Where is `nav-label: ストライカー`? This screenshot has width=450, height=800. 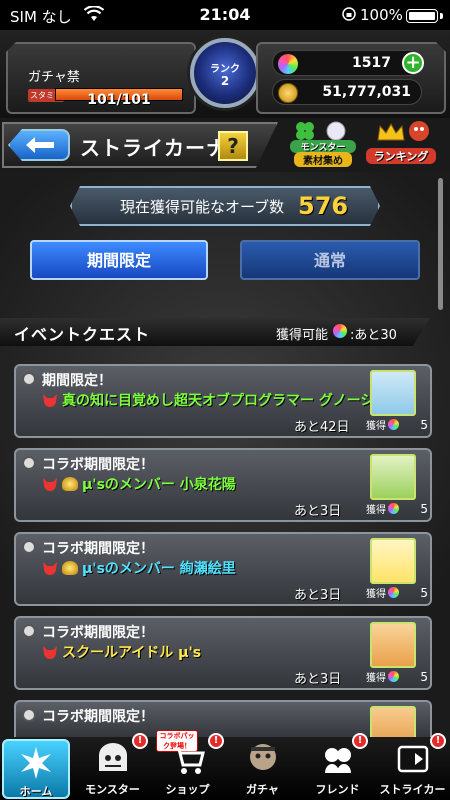
nav-label: ストライカー is located at coordinates (412, 789).